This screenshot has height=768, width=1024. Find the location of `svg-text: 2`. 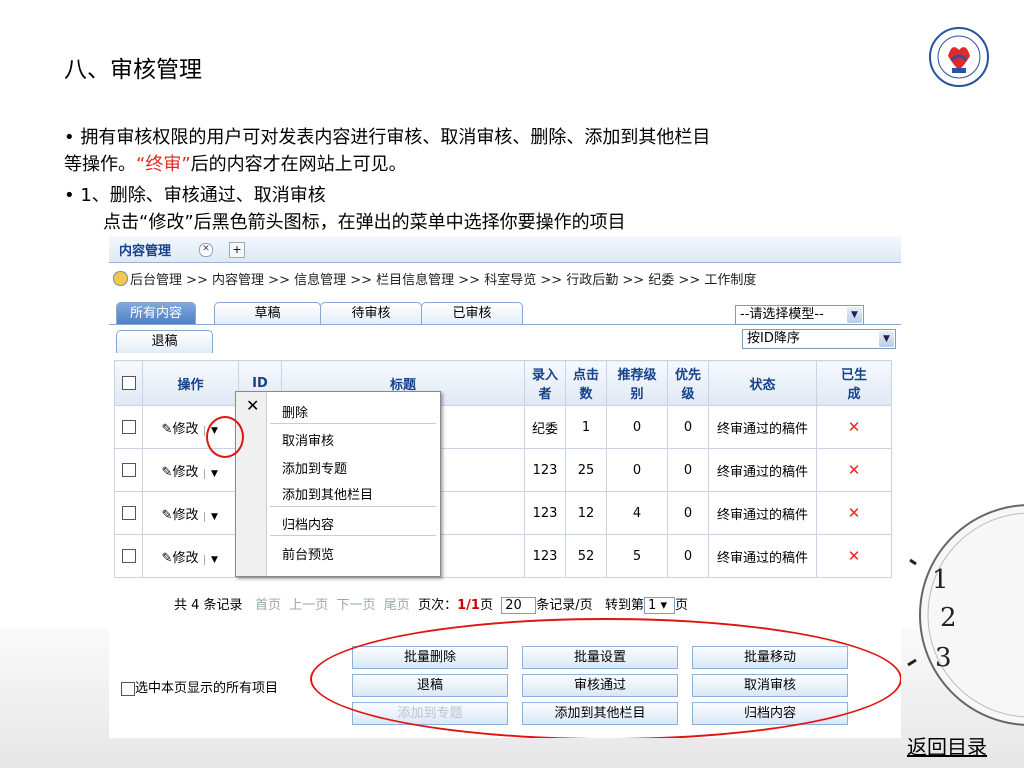

svg-text: 2 is located at coordinates (948, 618).